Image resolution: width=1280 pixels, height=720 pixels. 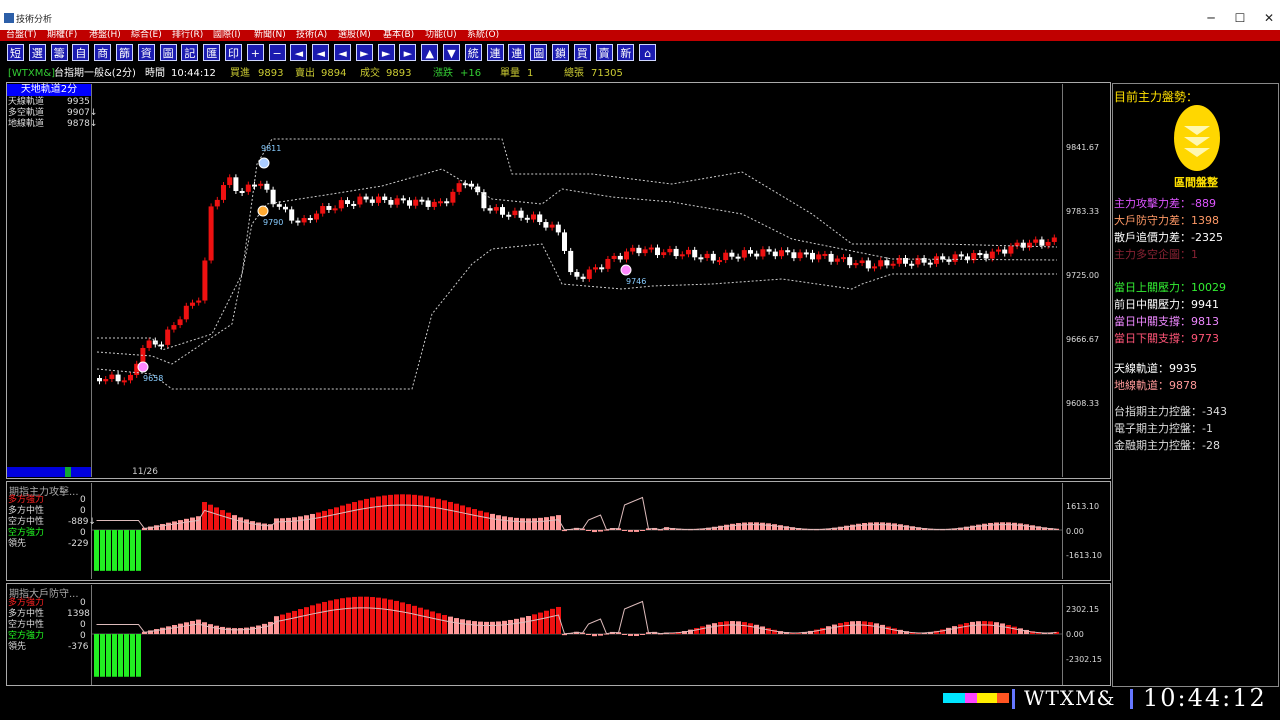 I want to click on sub1-value: 0, so click(x=83, y=500).